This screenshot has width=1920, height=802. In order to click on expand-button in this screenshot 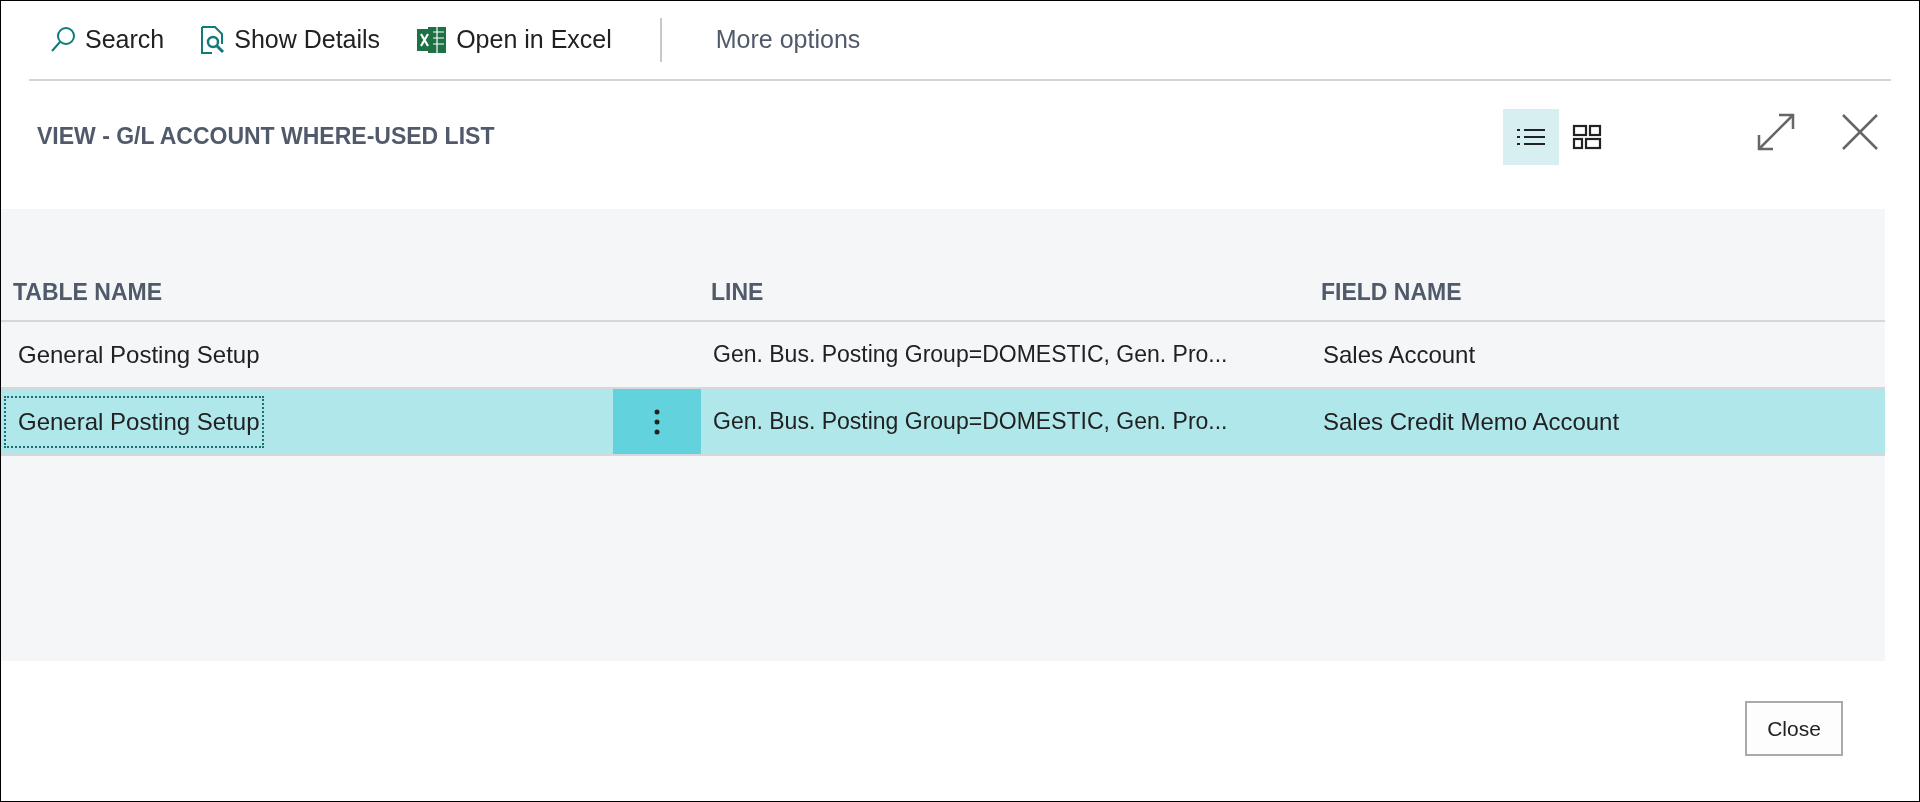, I will do `click(1776, 132)`.